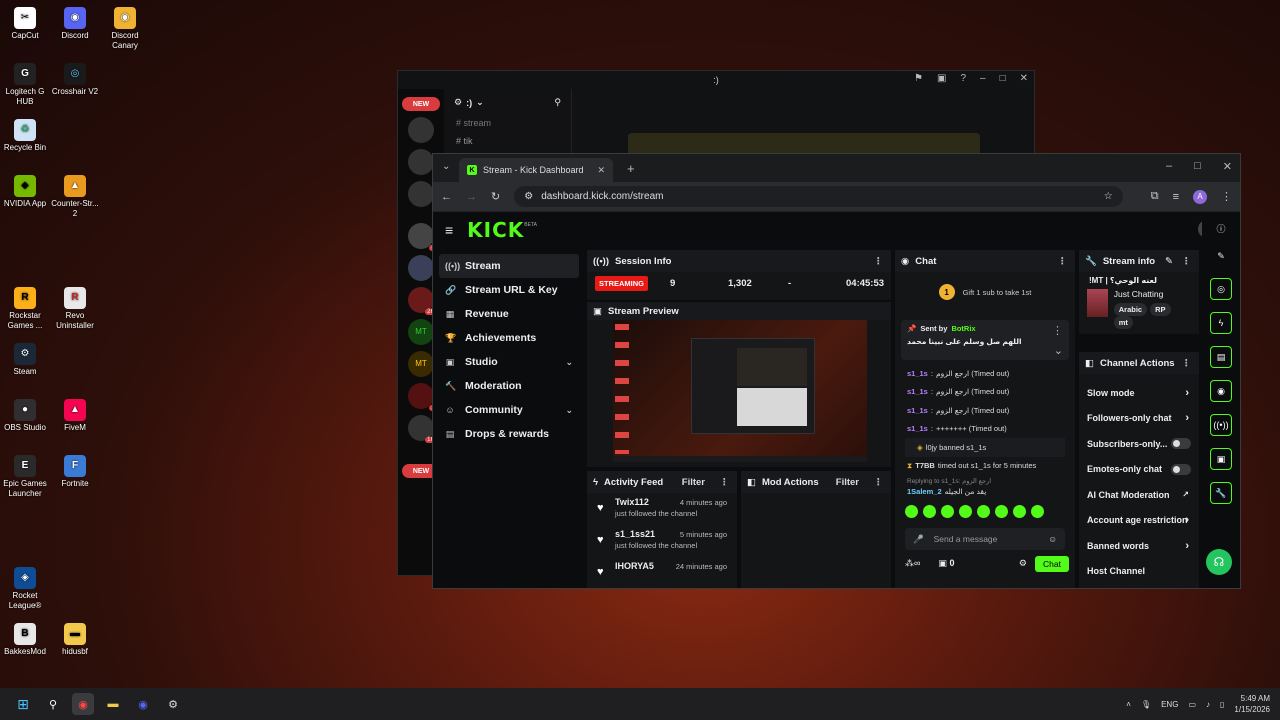  Describe the element at coordinates (424, 237) in the screenshot. I see `server-icon: 80` at that location.